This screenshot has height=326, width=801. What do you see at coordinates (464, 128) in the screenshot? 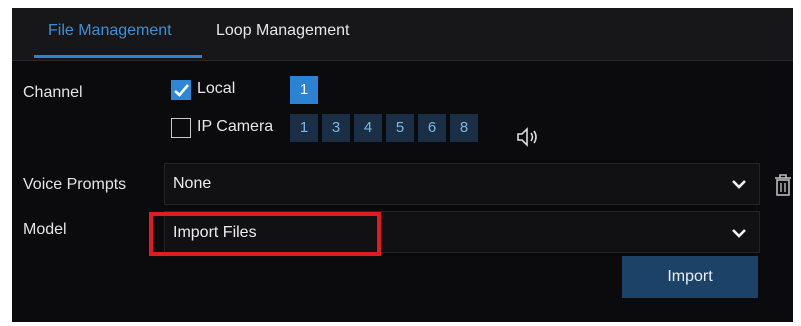
I see `ip-channel-8: 8` at bounding box center [464, 128].